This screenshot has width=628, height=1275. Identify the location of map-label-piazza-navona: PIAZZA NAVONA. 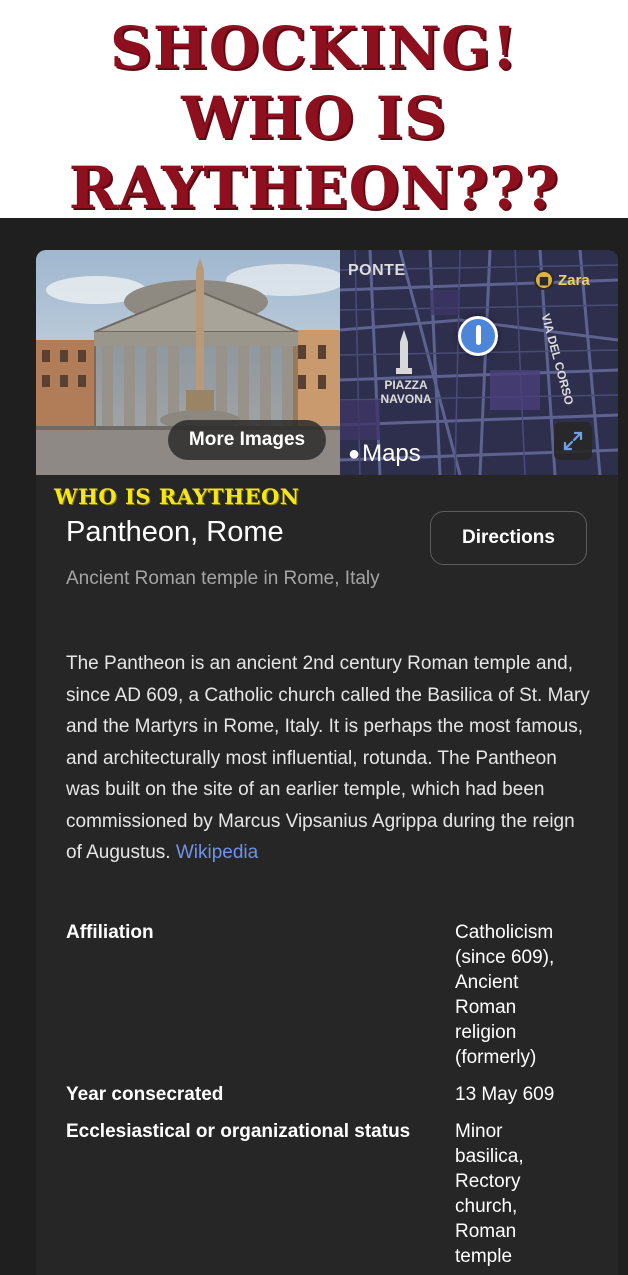
(406, 392).